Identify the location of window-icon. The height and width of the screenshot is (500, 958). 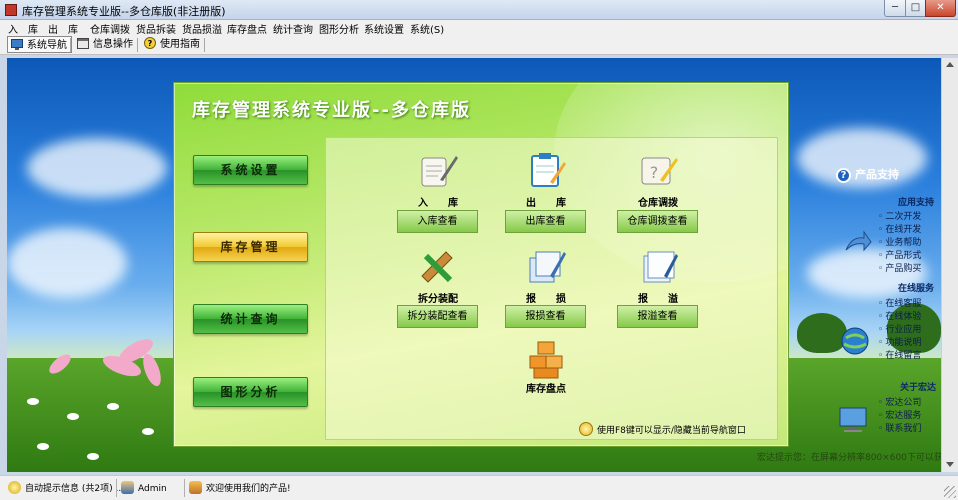
(83, 43).